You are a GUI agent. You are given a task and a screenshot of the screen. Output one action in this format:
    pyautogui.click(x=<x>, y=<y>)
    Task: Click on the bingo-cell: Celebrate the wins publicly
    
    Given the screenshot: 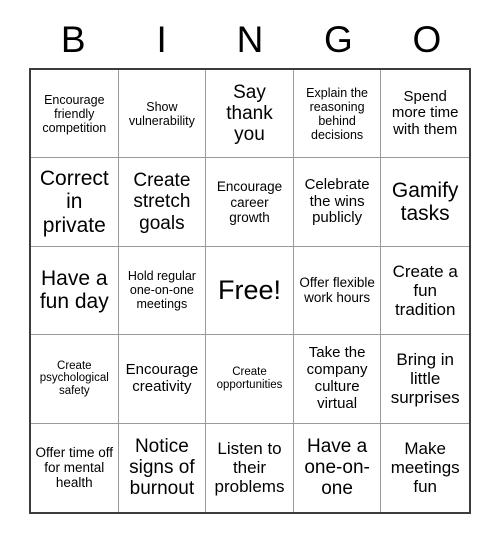 What is the action you would take?
    pyautogui.click(x=337, y=202)
    